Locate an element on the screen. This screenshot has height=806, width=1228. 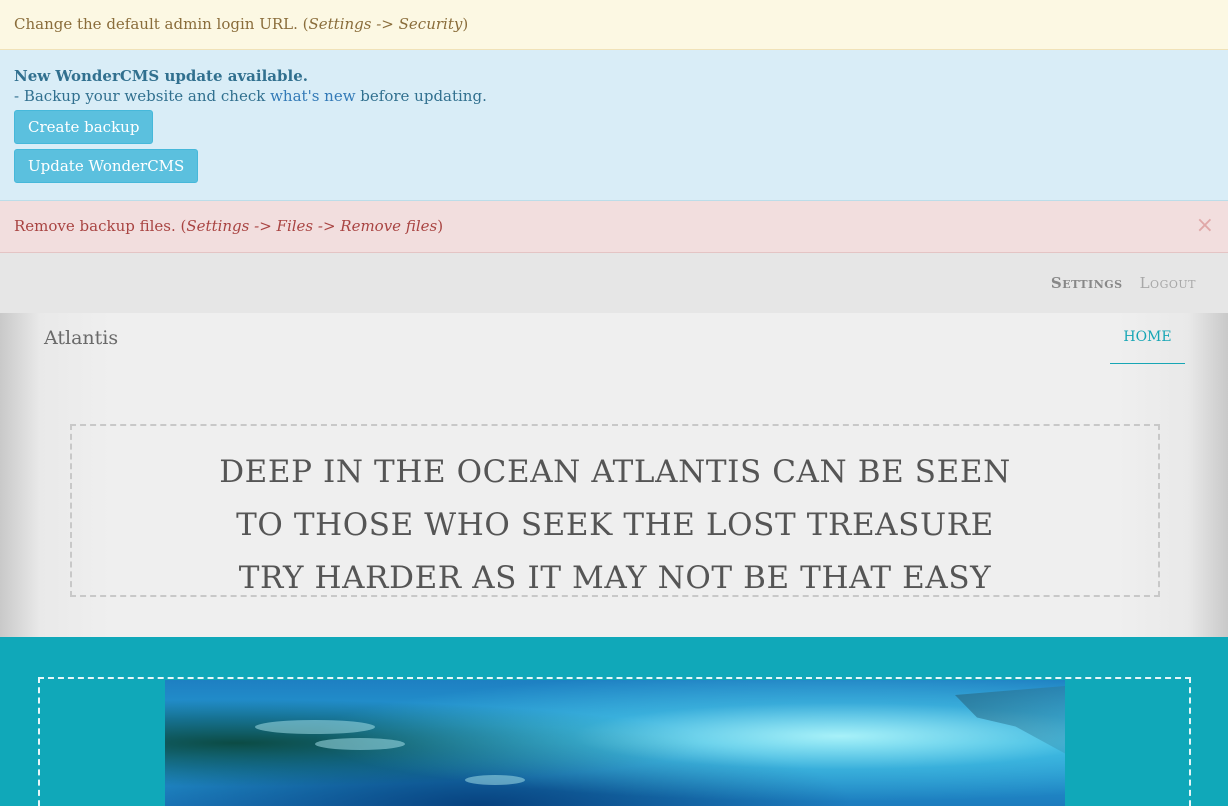
alert-danger-path: Settings -> Files -> Remove files is located at coordinates (312, 226).